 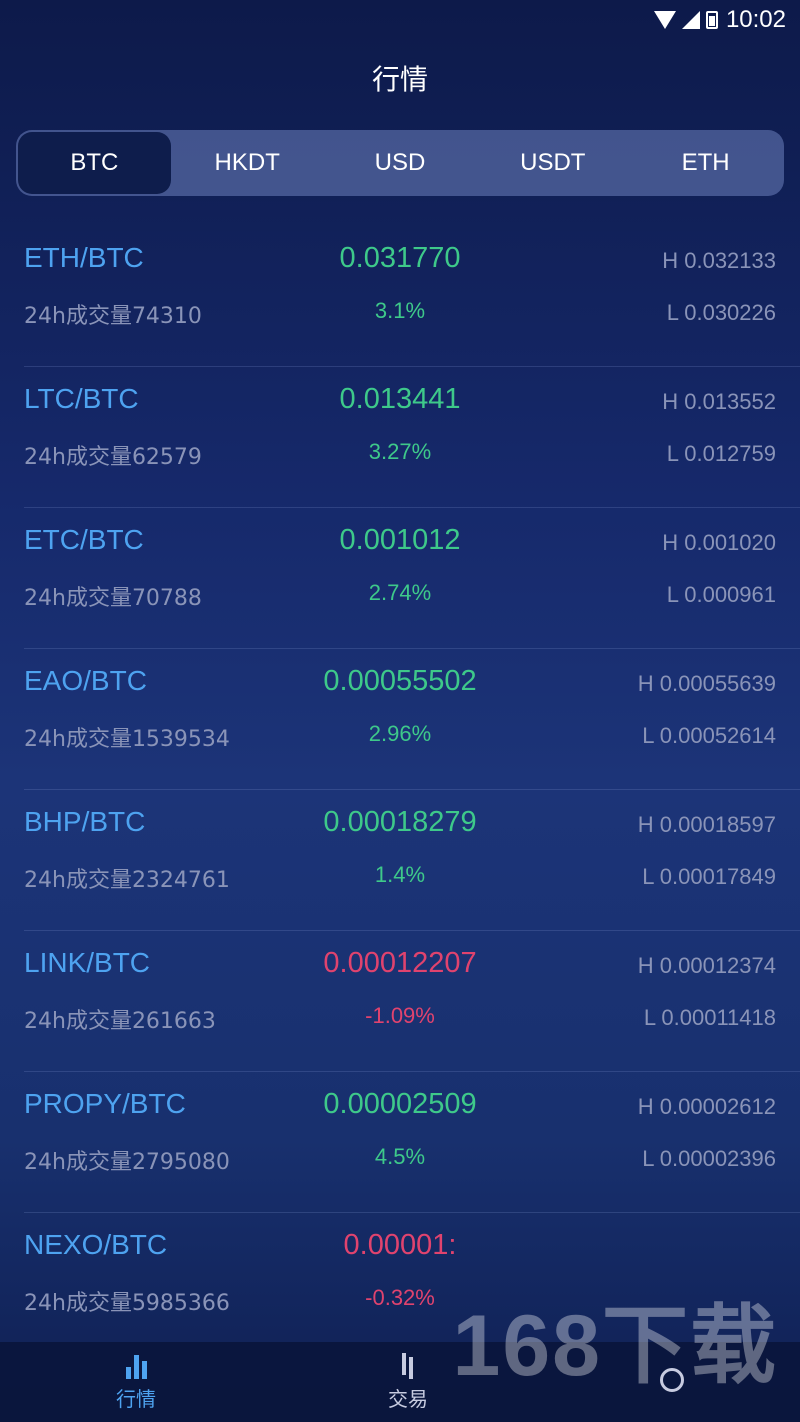 I want to click on nav-market-label: 行情, so click(x=136, y=1398).